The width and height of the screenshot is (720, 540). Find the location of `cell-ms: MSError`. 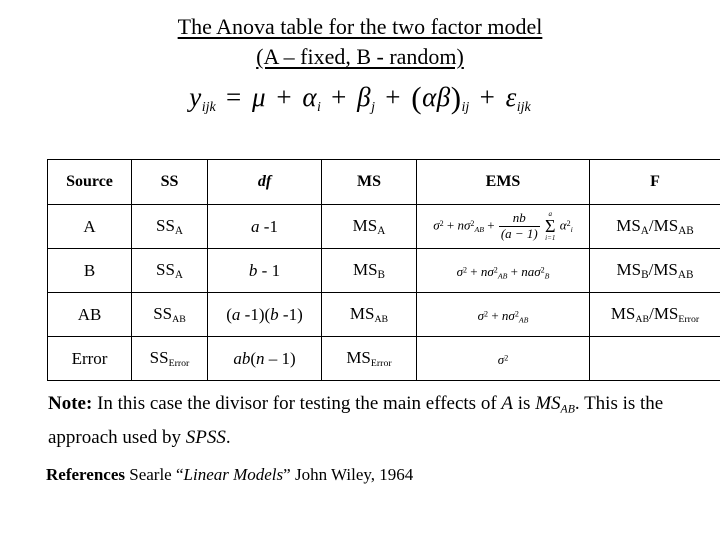

cell-ms: MSError is located at coordinates (369, 358).